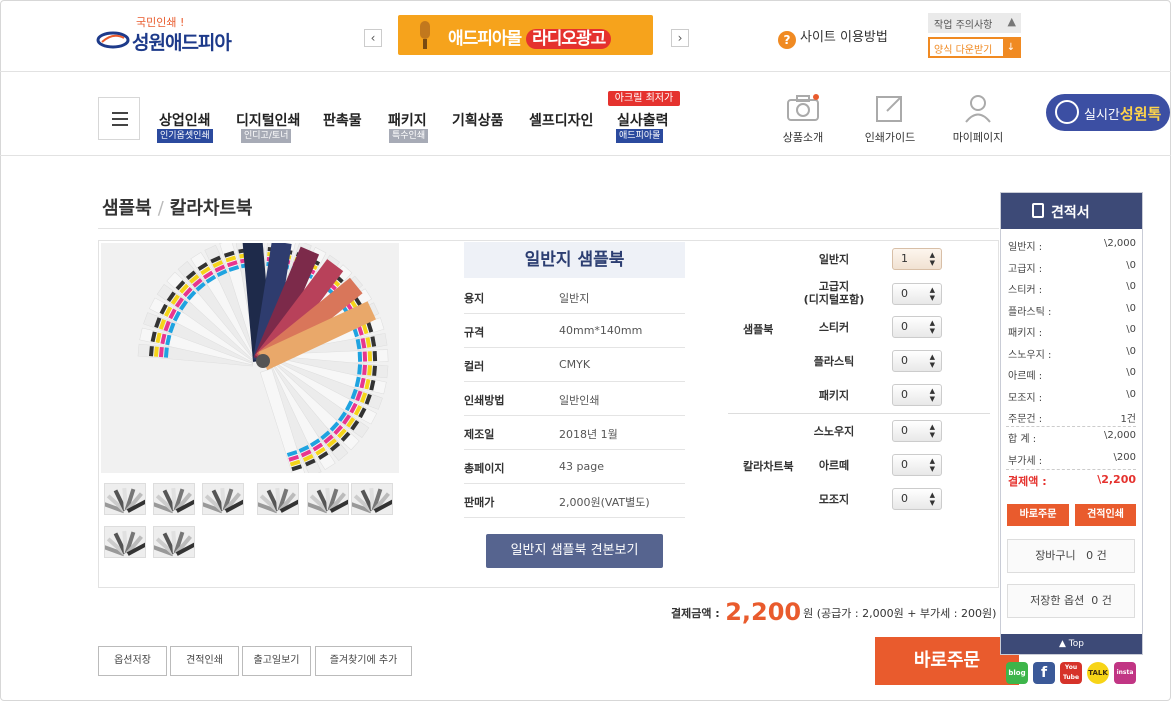 The image size is (1171, 701). I want to click on option-label: 아르떼, so click(834, 465).